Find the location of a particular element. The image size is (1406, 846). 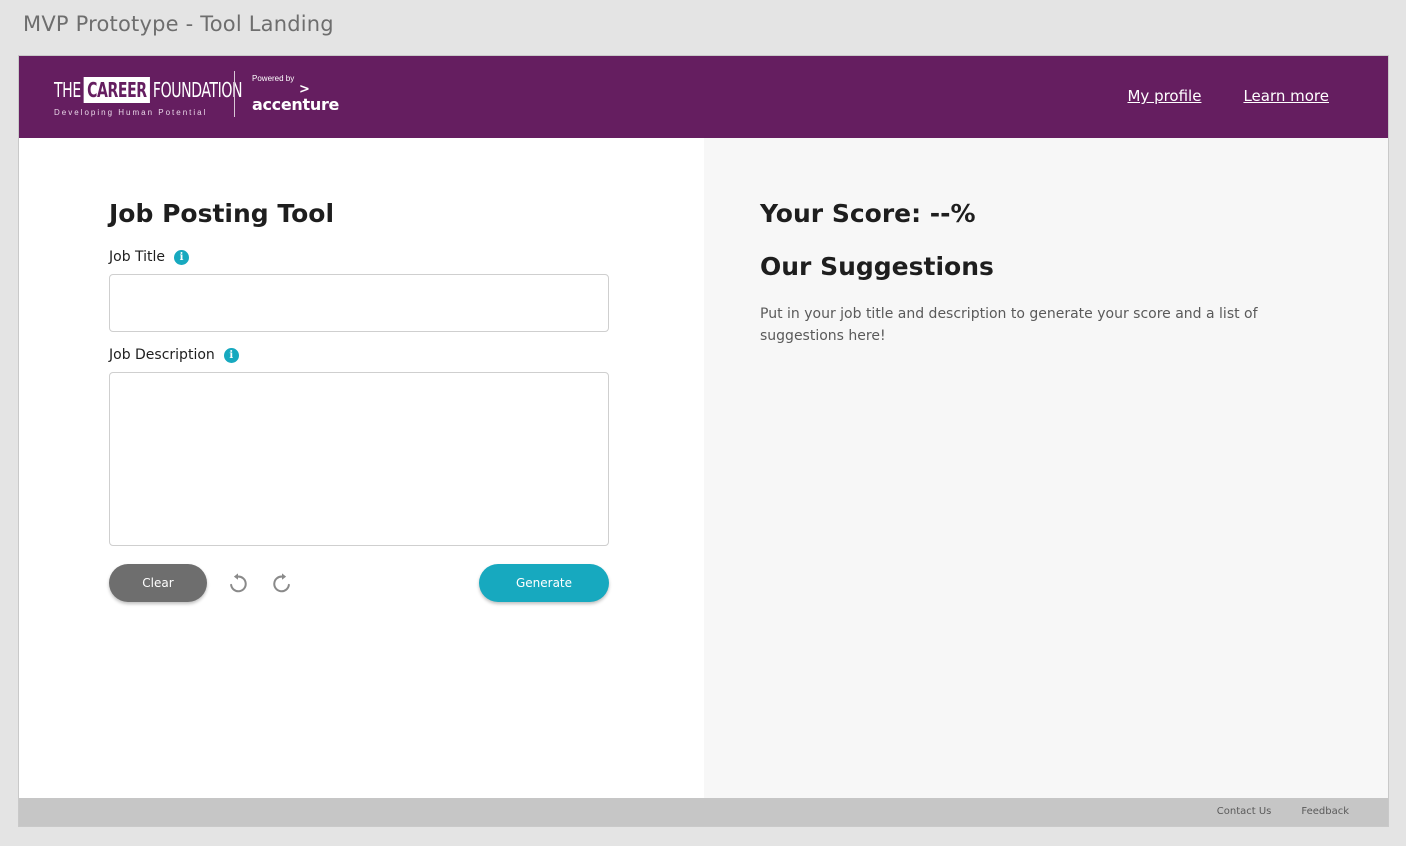

suggestions-heading: Our Suggestions is located at coordinates (877, 266).